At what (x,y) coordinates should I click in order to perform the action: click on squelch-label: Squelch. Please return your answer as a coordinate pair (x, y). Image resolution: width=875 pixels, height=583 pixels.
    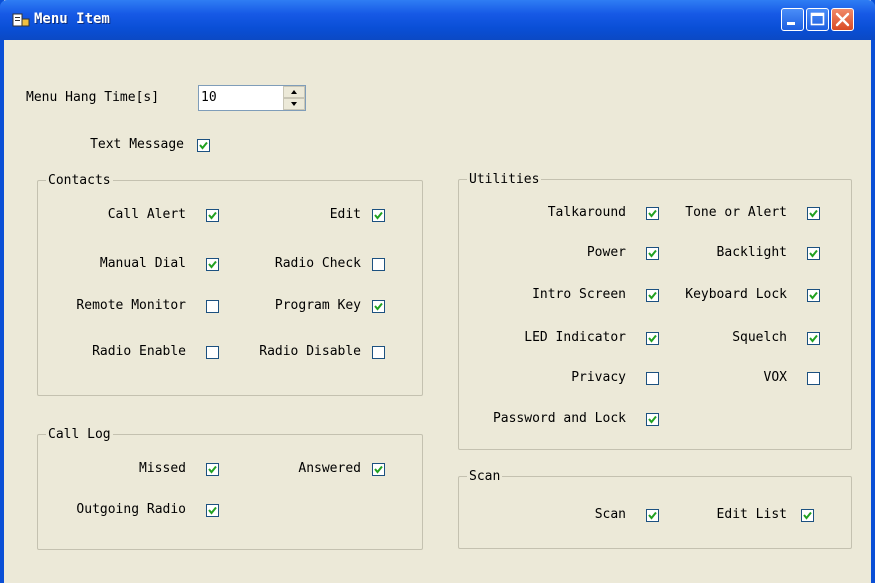
    Looking at the image, I should click on (759, 337).